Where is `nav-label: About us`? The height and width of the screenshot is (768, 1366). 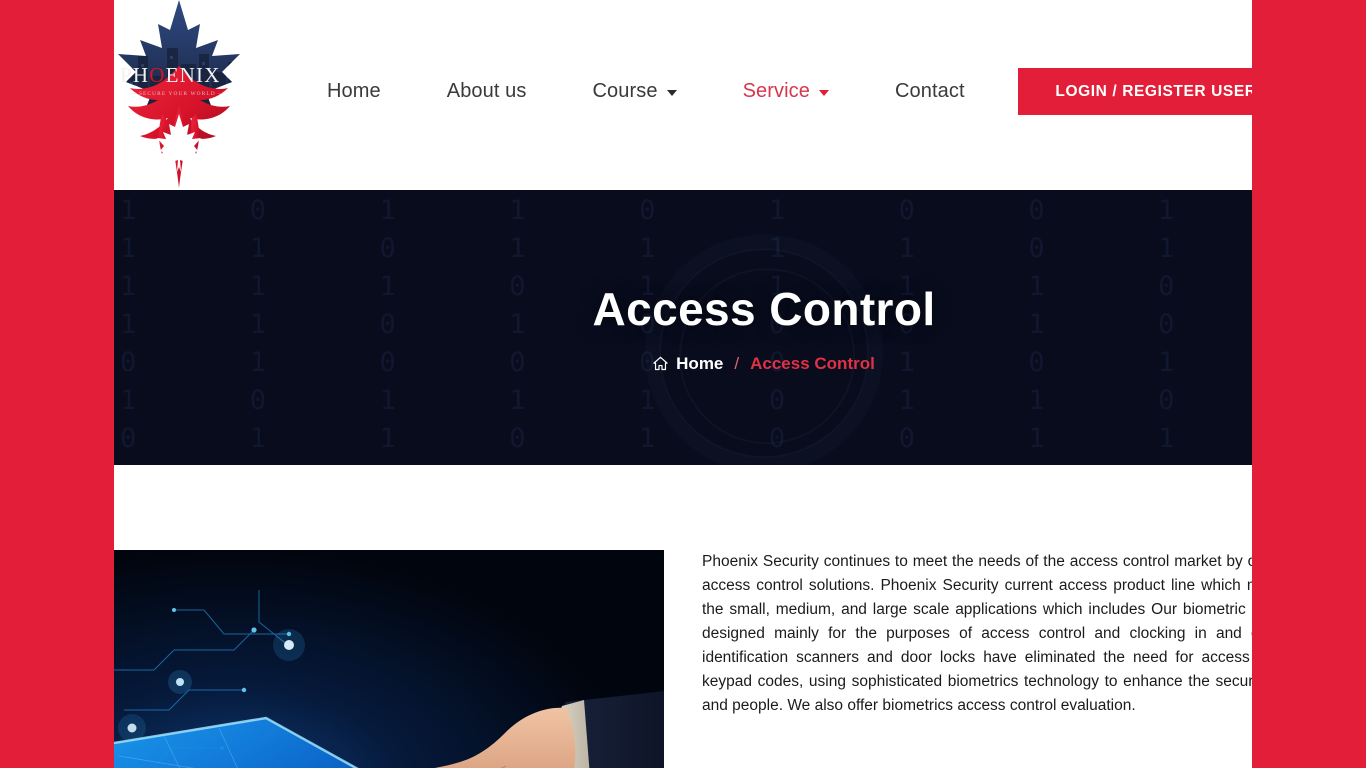 nav-label: About us is located at coordinates (486, 91).